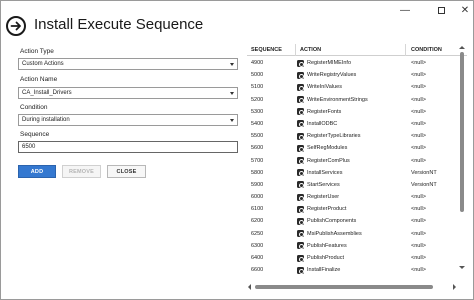 The height and width of the screenshot is (300, 474). What do you see at coordinates (126, 171) in the screenshot?
I see `close-button: CLOSE` at bounding box center [126, 171].